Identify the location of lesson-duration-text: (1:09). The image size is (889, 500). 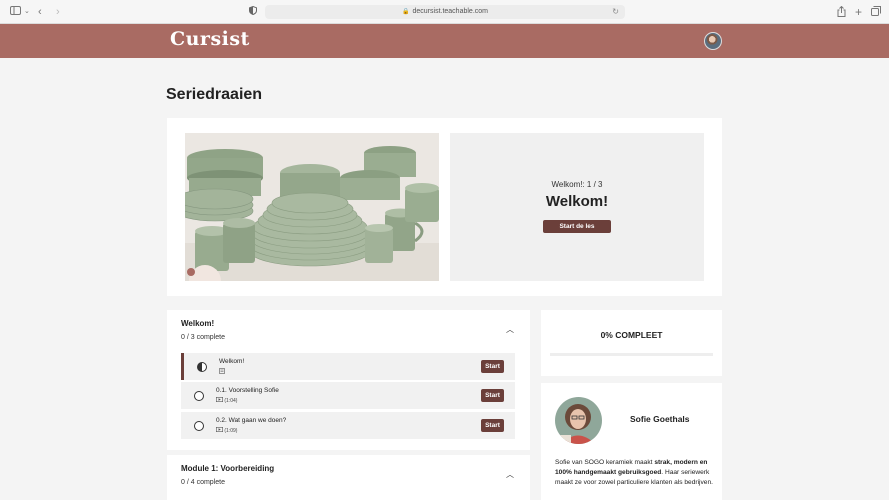
(231, 431).